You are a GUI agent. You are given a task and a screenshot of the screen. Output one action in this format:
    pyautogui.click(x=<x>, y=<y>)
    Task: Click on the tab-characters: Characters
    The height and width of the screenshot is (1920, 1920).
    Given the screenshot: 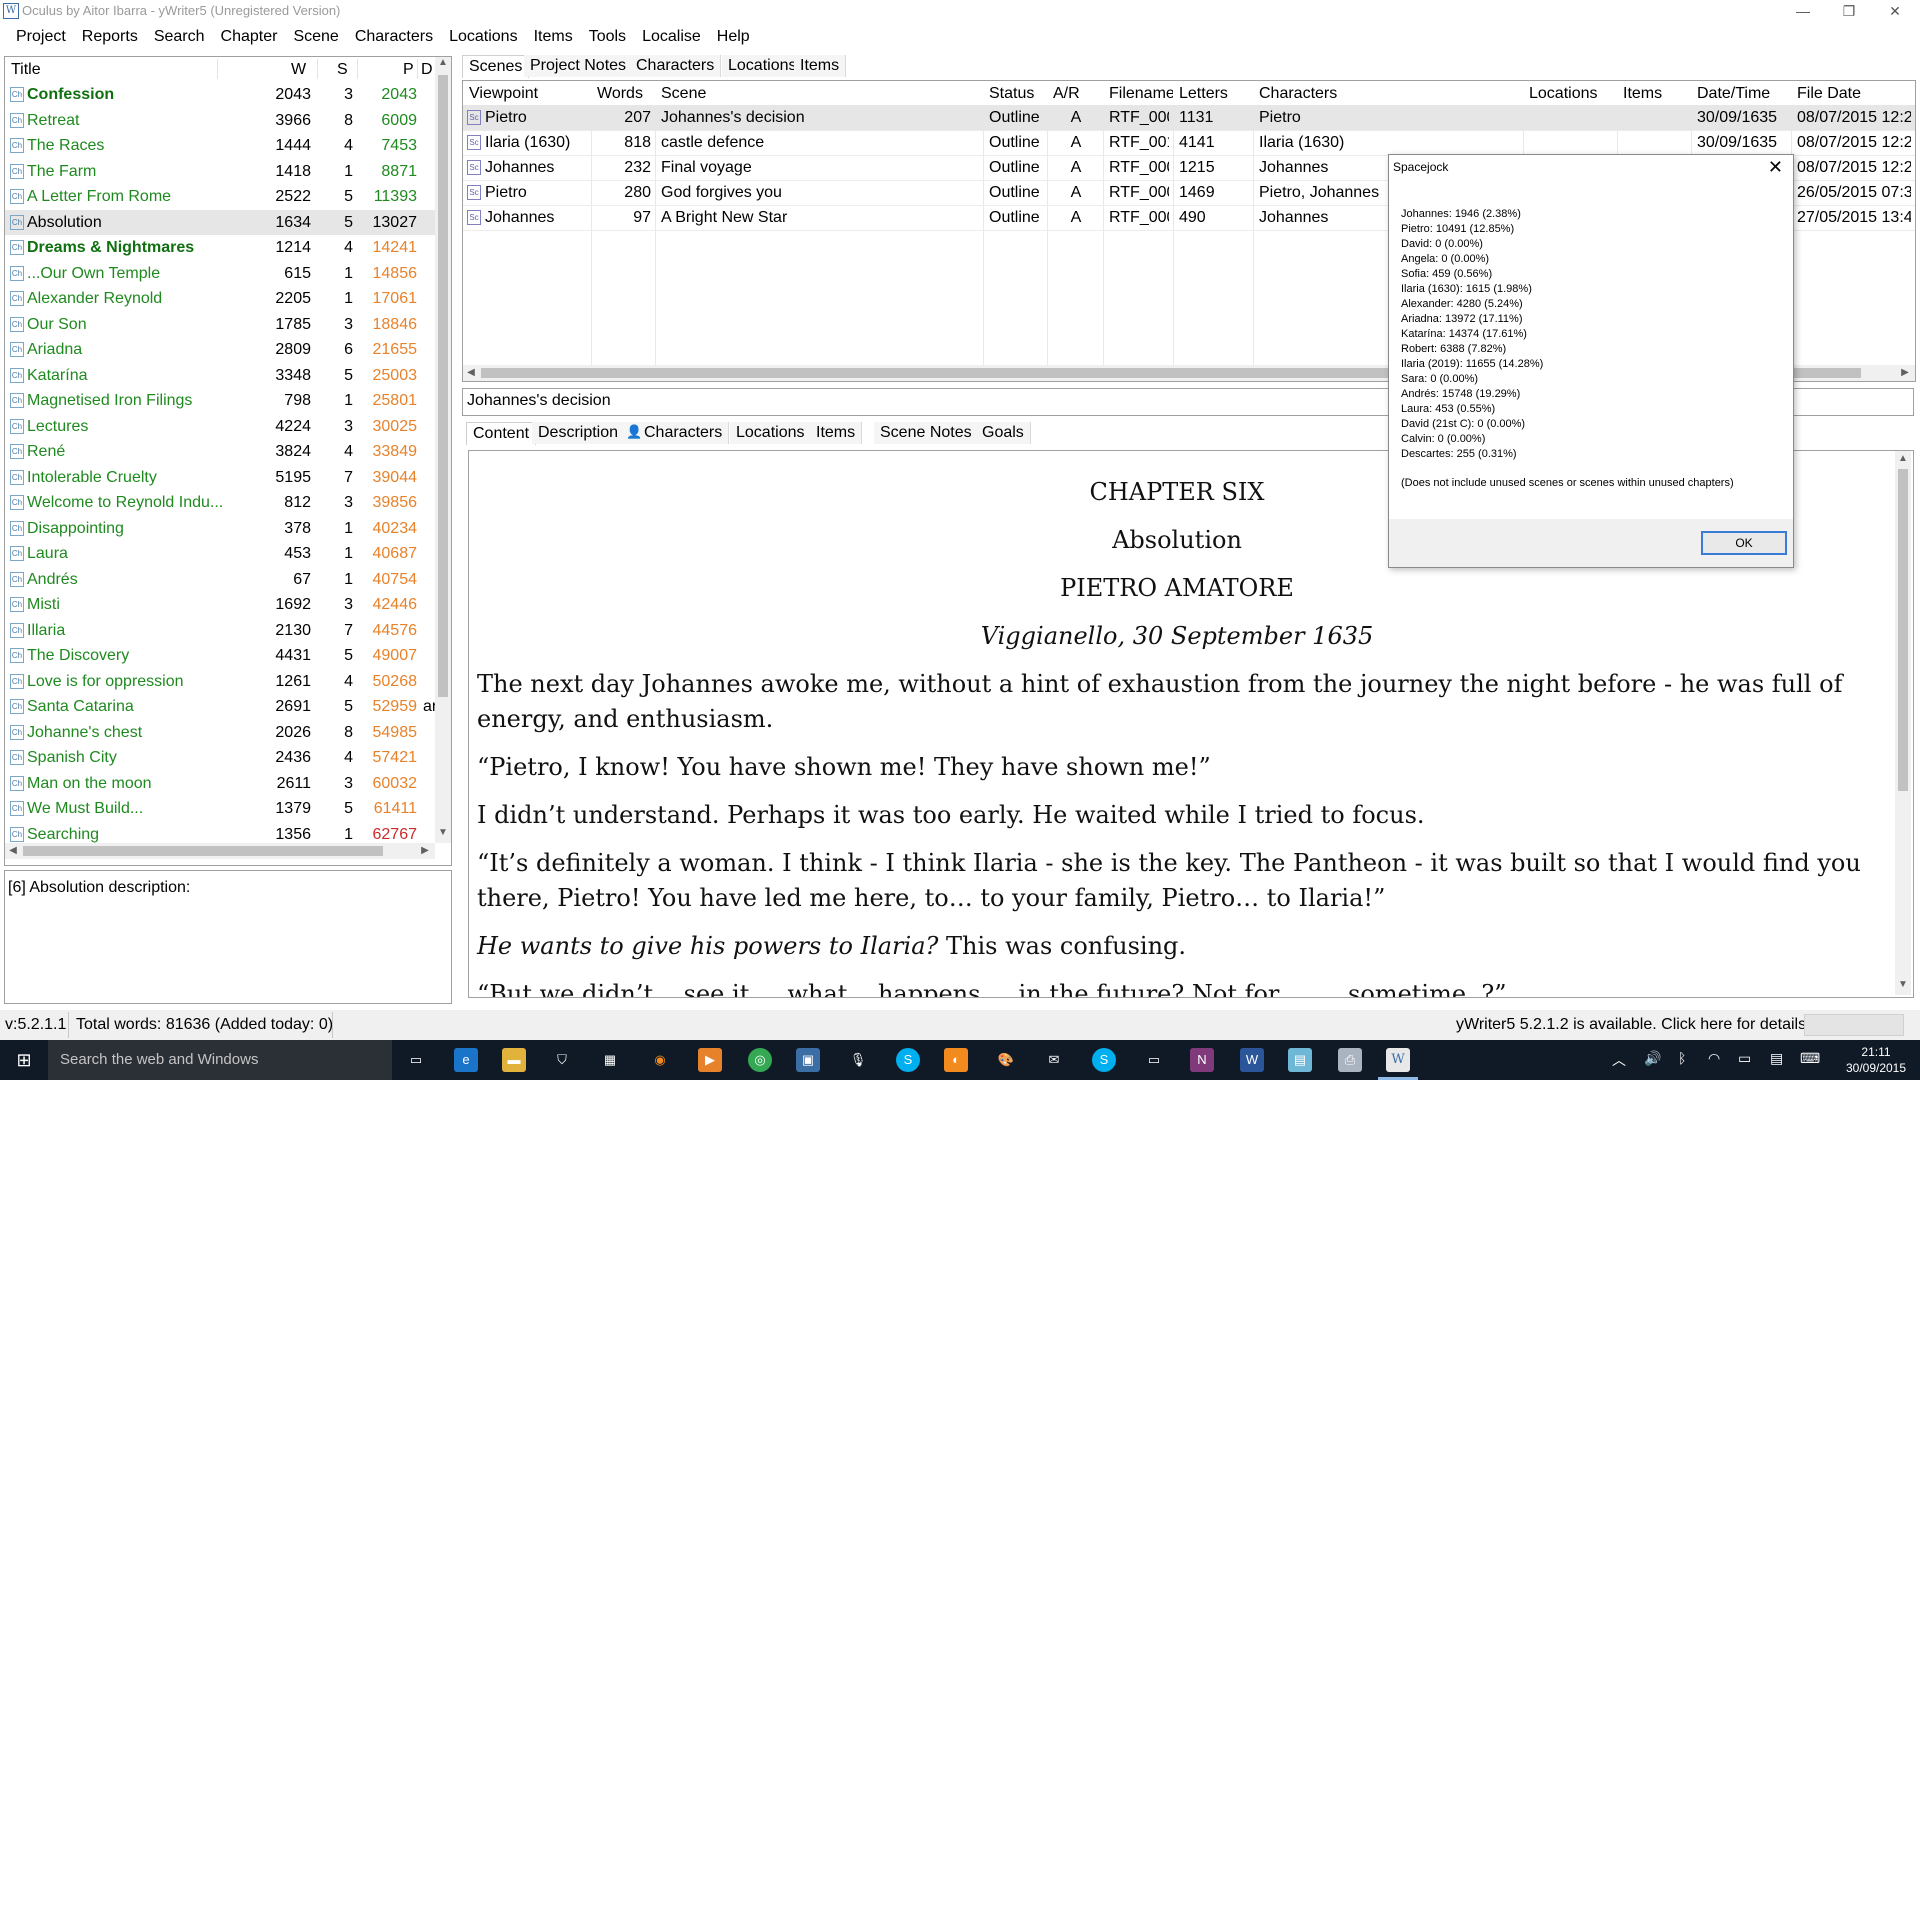 What is the action you would take?
    pyautogui.click(x=676, y=66)
    